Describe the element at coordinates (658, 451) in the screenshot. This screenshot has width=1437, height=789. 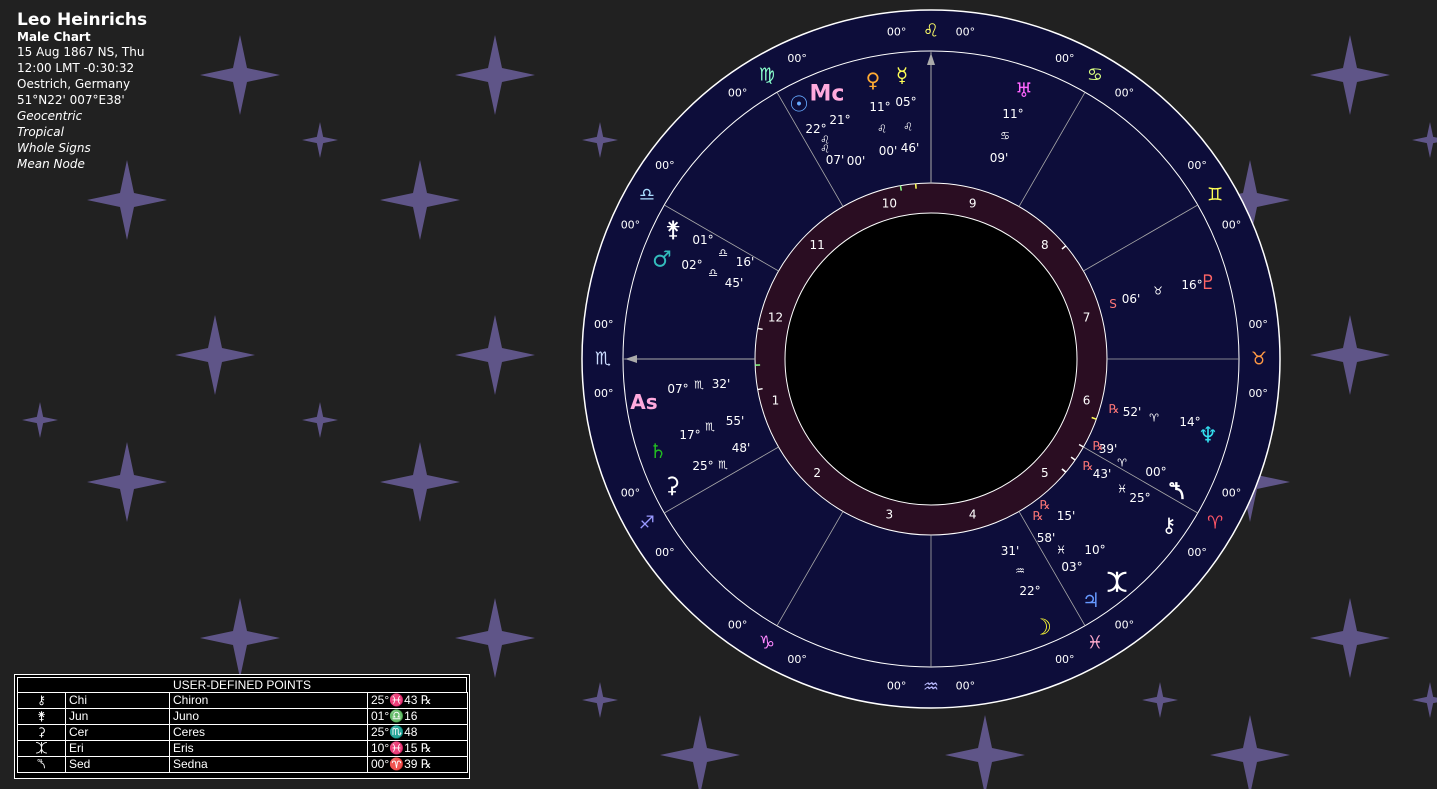
I see `saturn-glyph-icon: ♄` at that location.